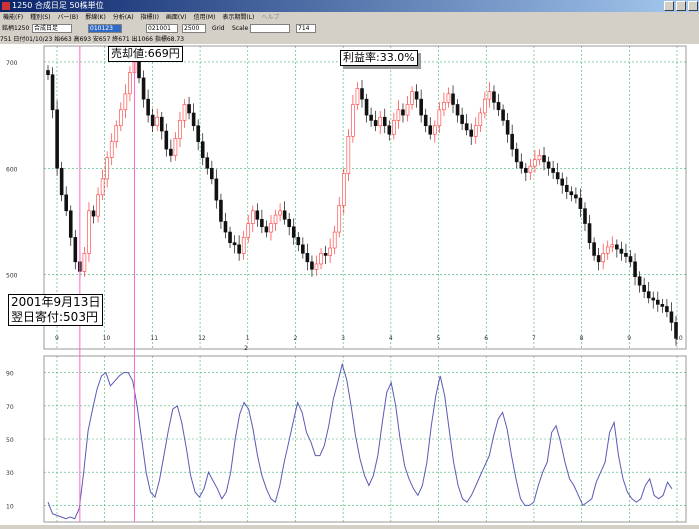 The image size is (699, 529). What do you see at coordinates (176, 17) in the screenshot?
I see `menu-item: 画面(V)` at bounding box center [176, 17].